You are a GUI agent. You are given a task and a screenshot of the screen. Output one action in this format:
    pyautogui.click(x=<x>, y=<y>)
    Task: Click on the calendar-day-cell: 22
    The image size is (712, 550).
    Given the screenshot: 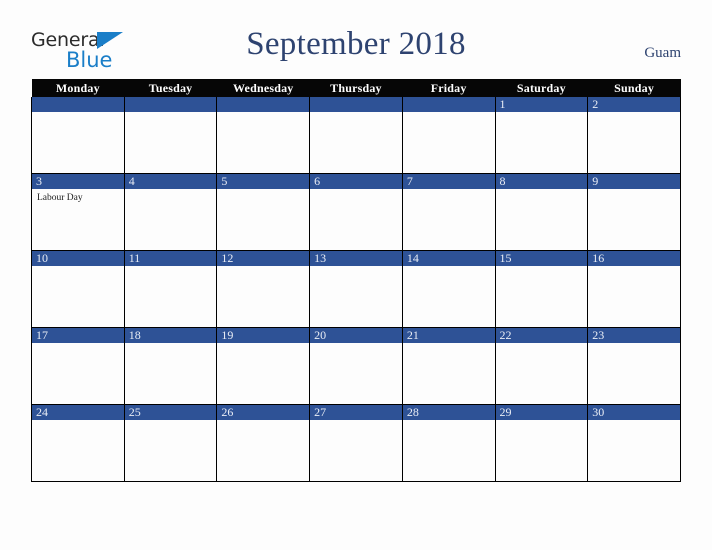 What is the action you would take?
    pyautogui.click(x=541, y=366)
    